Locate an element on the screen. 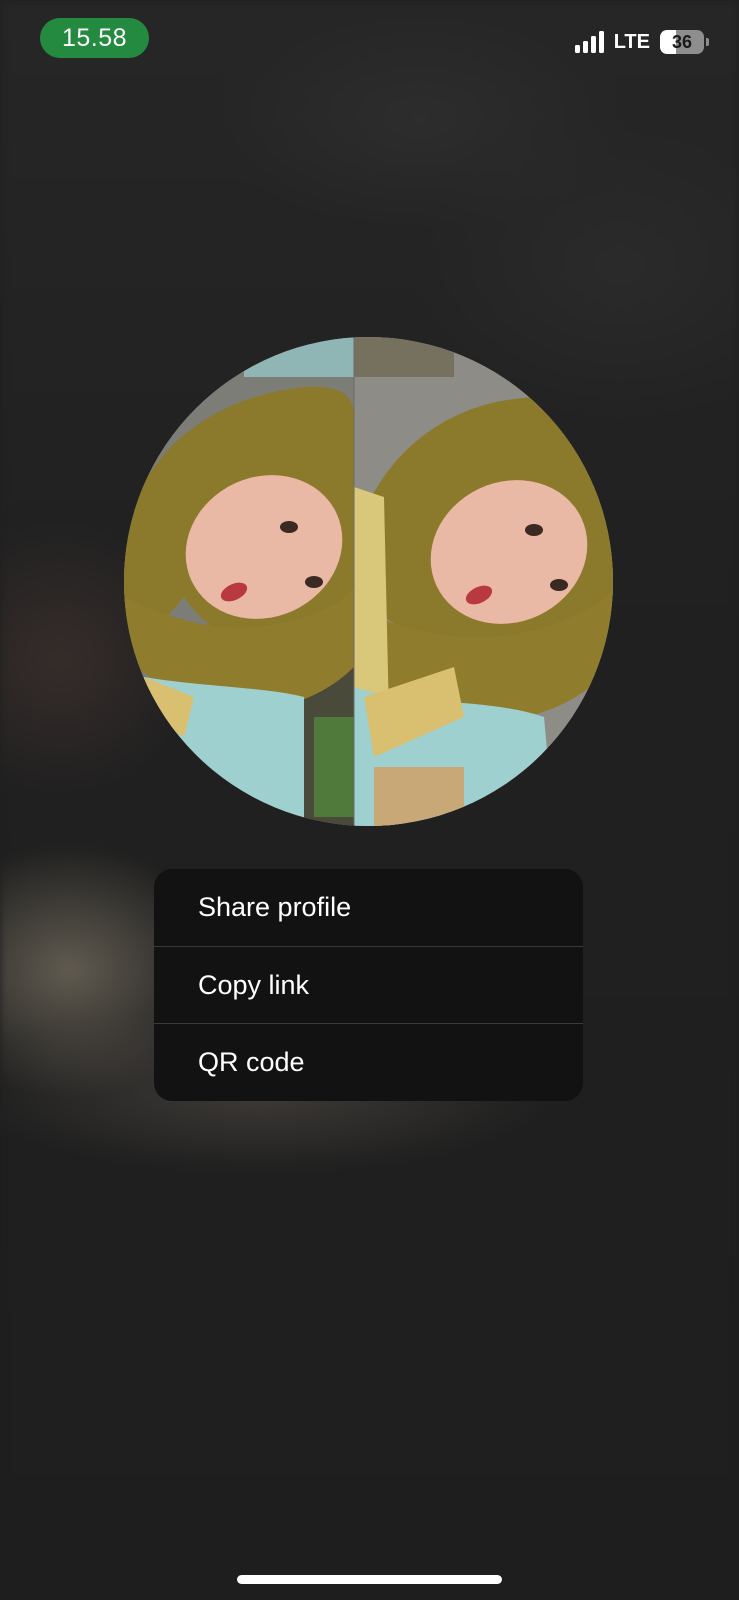 This screenshot has width=739, height=1600. status-bar: 15.58 LTE 36 is located at coordinates (369, 40).